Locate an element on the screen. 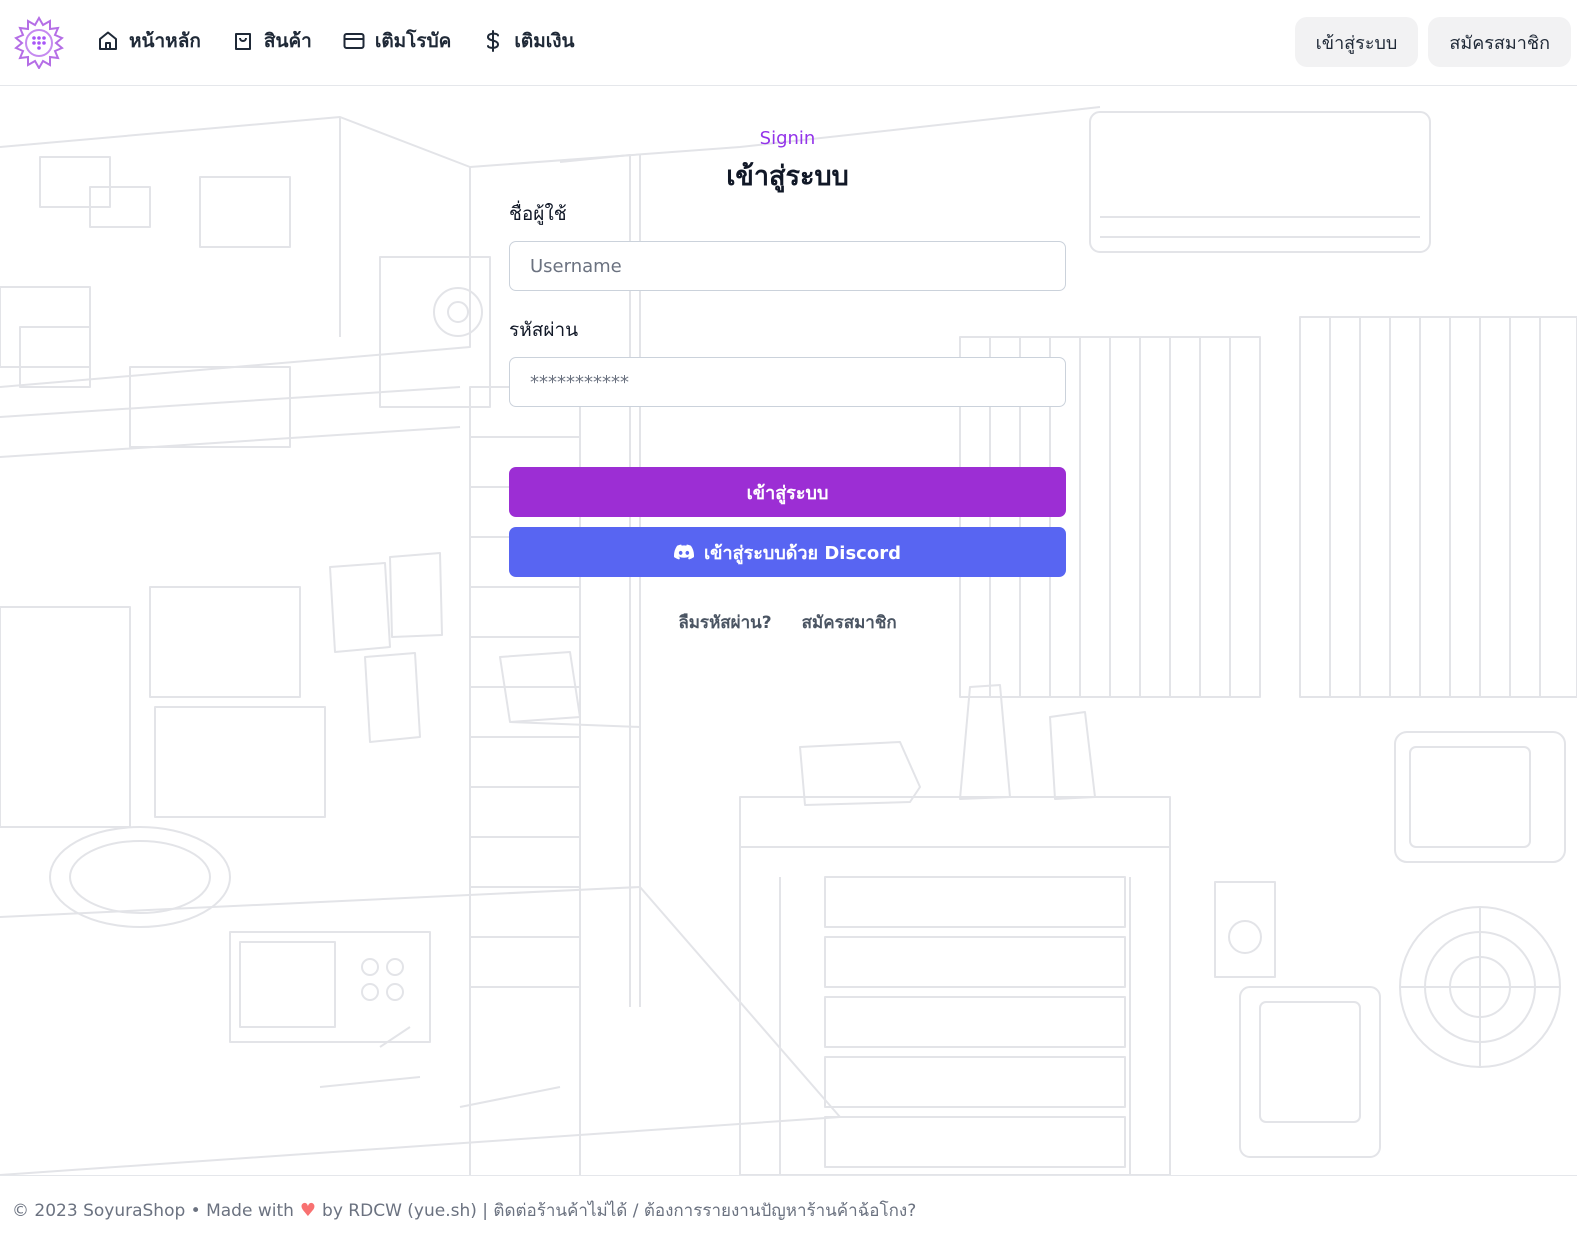 The height and width of the screenshot is (1243, 1577). register-link: สมัครสมาชิก is located at coordinates (849, 622).